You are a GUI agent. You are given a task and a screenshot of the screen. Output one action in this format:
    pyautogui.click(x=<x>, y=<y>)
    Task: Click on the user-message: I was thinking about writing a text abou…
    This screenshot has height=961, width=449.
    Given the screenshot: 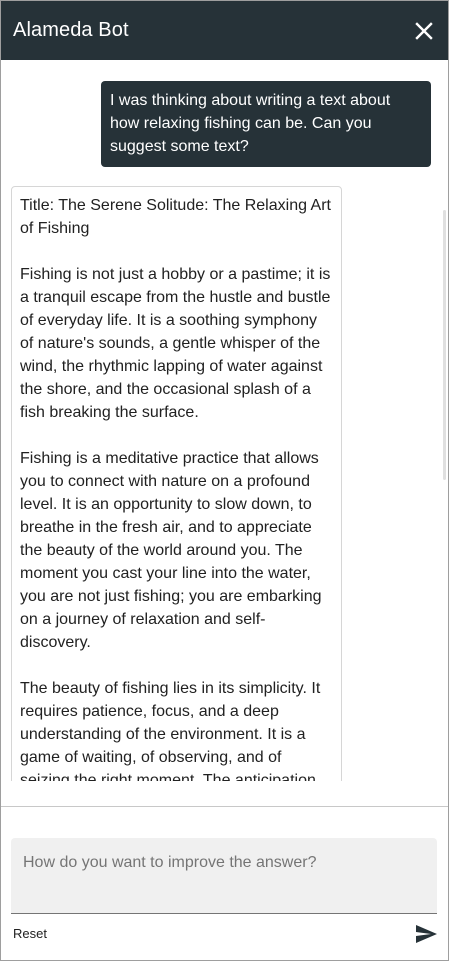 What is the action you would take?
    pyautogui.click(x=266, y=124)
    